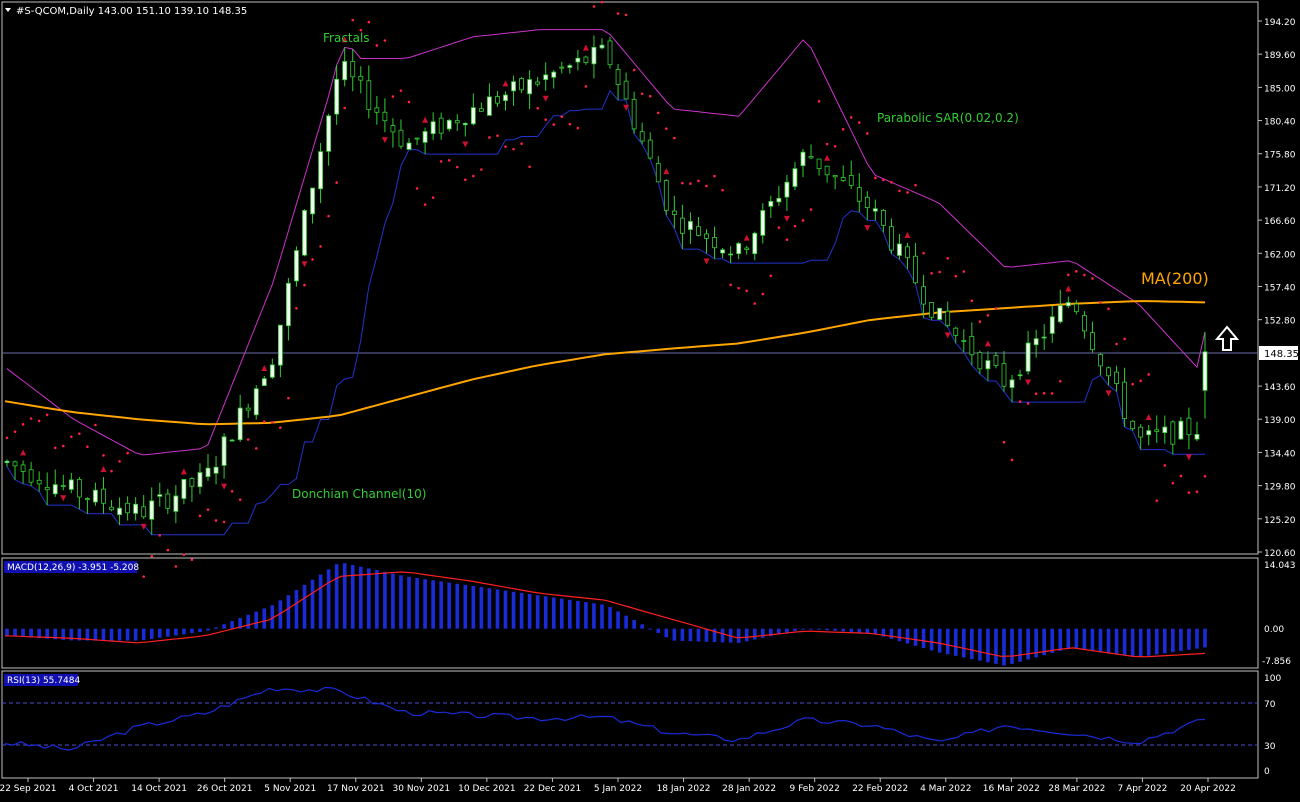 The image size is (1300, 802). I want to click on menu-arrow-icon, so click(8, 10).